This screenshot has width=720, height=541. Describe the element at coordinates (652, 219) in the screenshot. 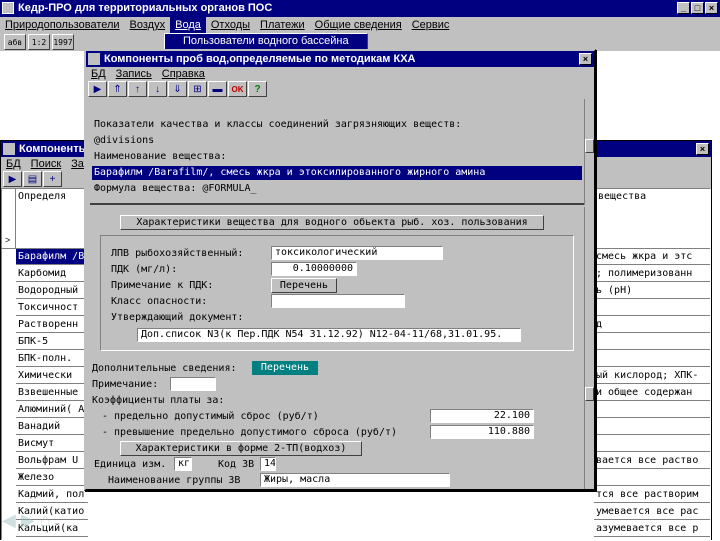

I see `grid-header-right: вещества` at that location.